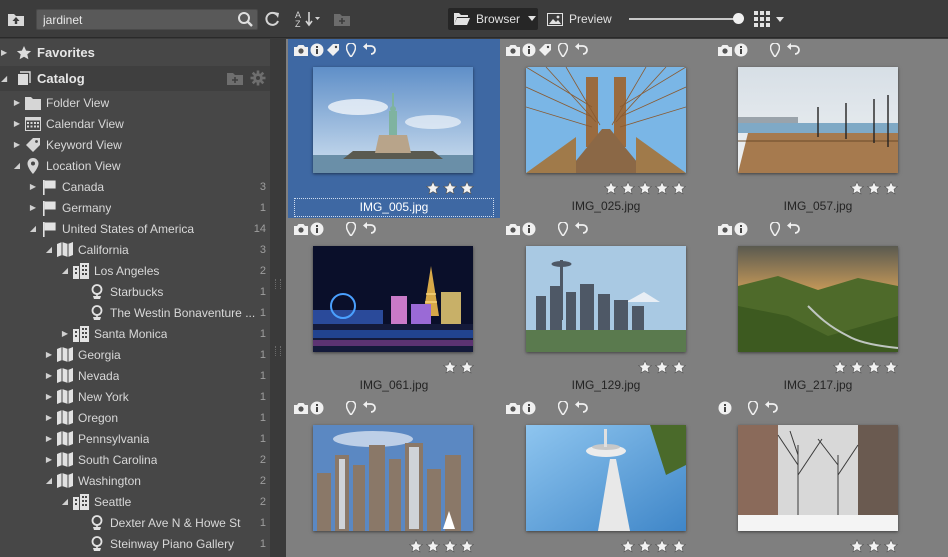 The width and height of the screenshot is (948, 557). What do you see at coordinates (135, 291) in the screenshot?
I see `tree-item: Starbucks 1` at bounding box center [135, 291].